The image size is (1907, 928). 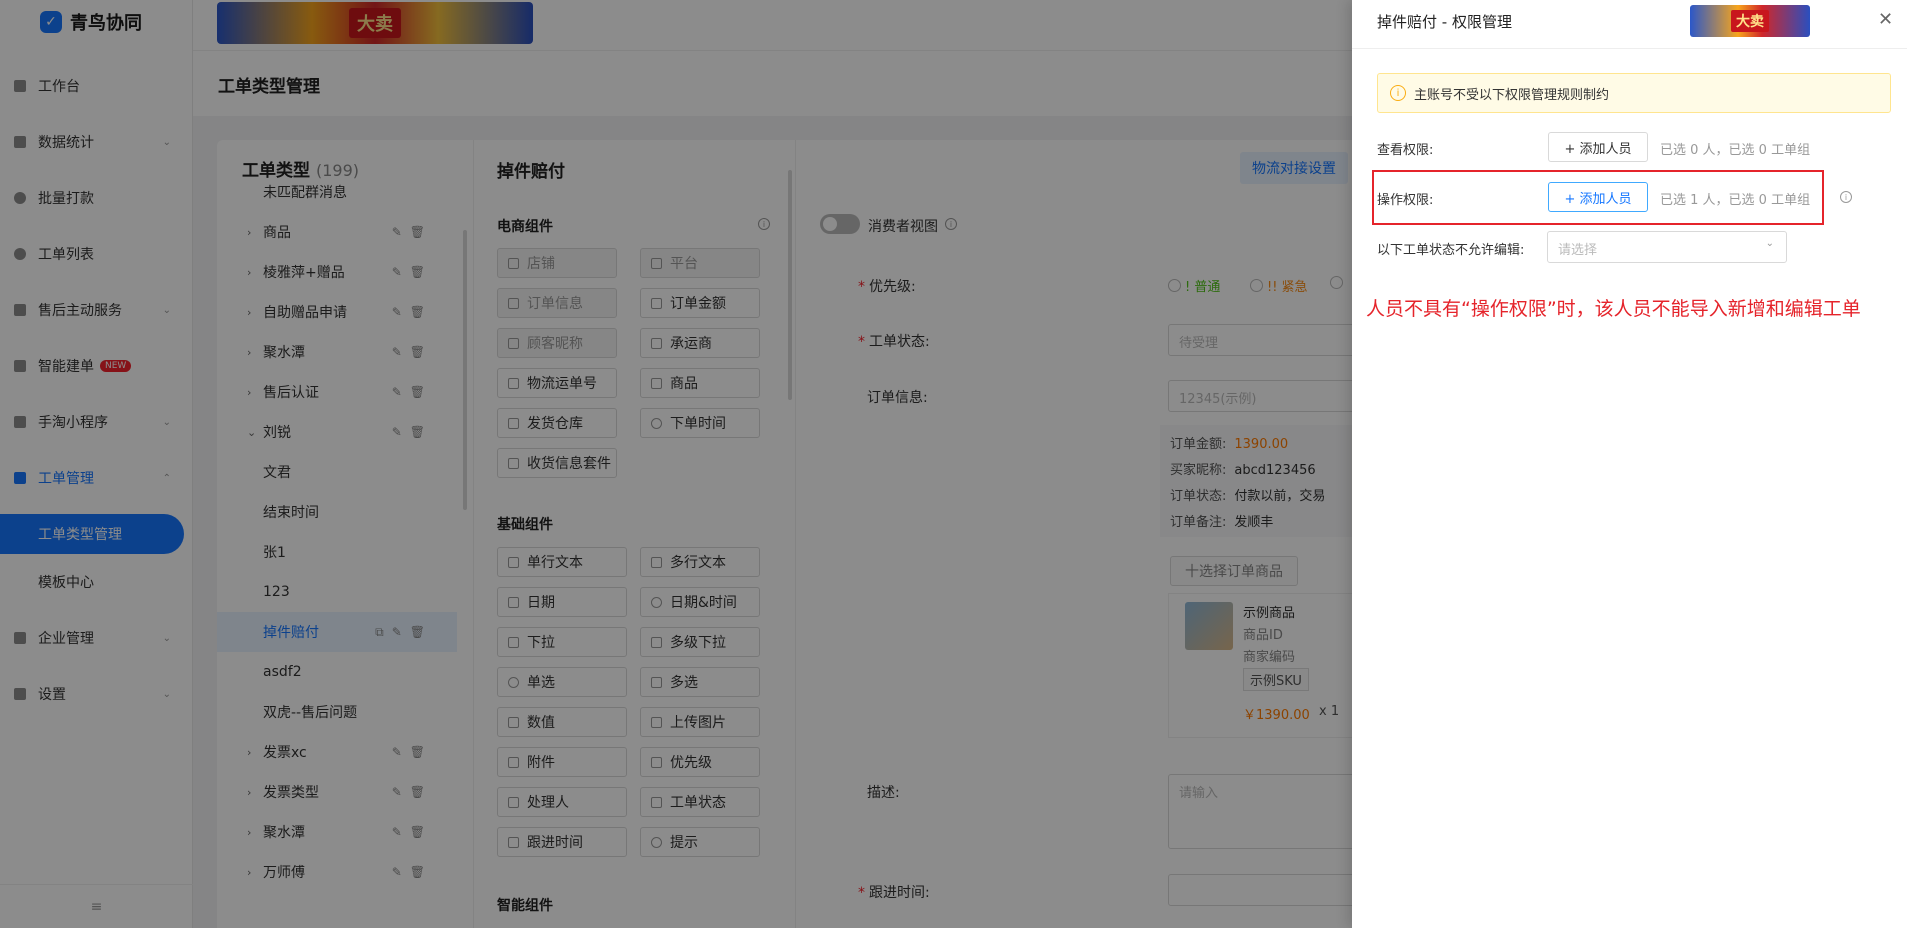 I want to click on lock-status-label: 以下工单状态不允许编辑:, so click(x=1451, y=250).